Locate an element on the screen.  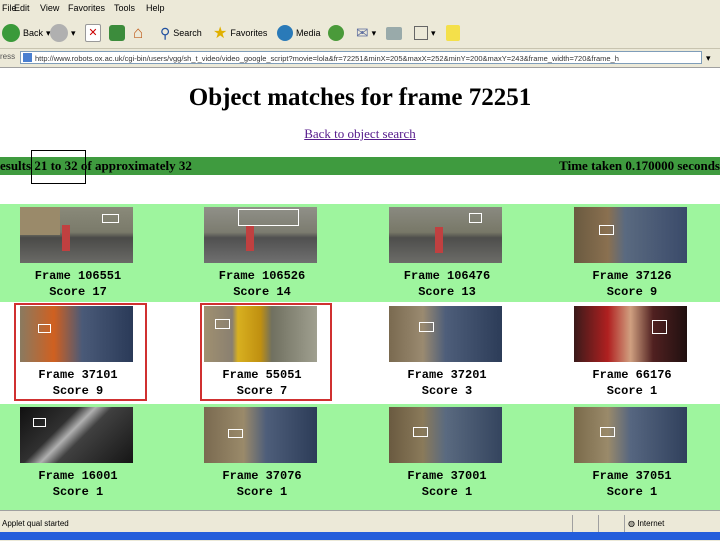
back-label: Back is located at coordinates (33, 33).